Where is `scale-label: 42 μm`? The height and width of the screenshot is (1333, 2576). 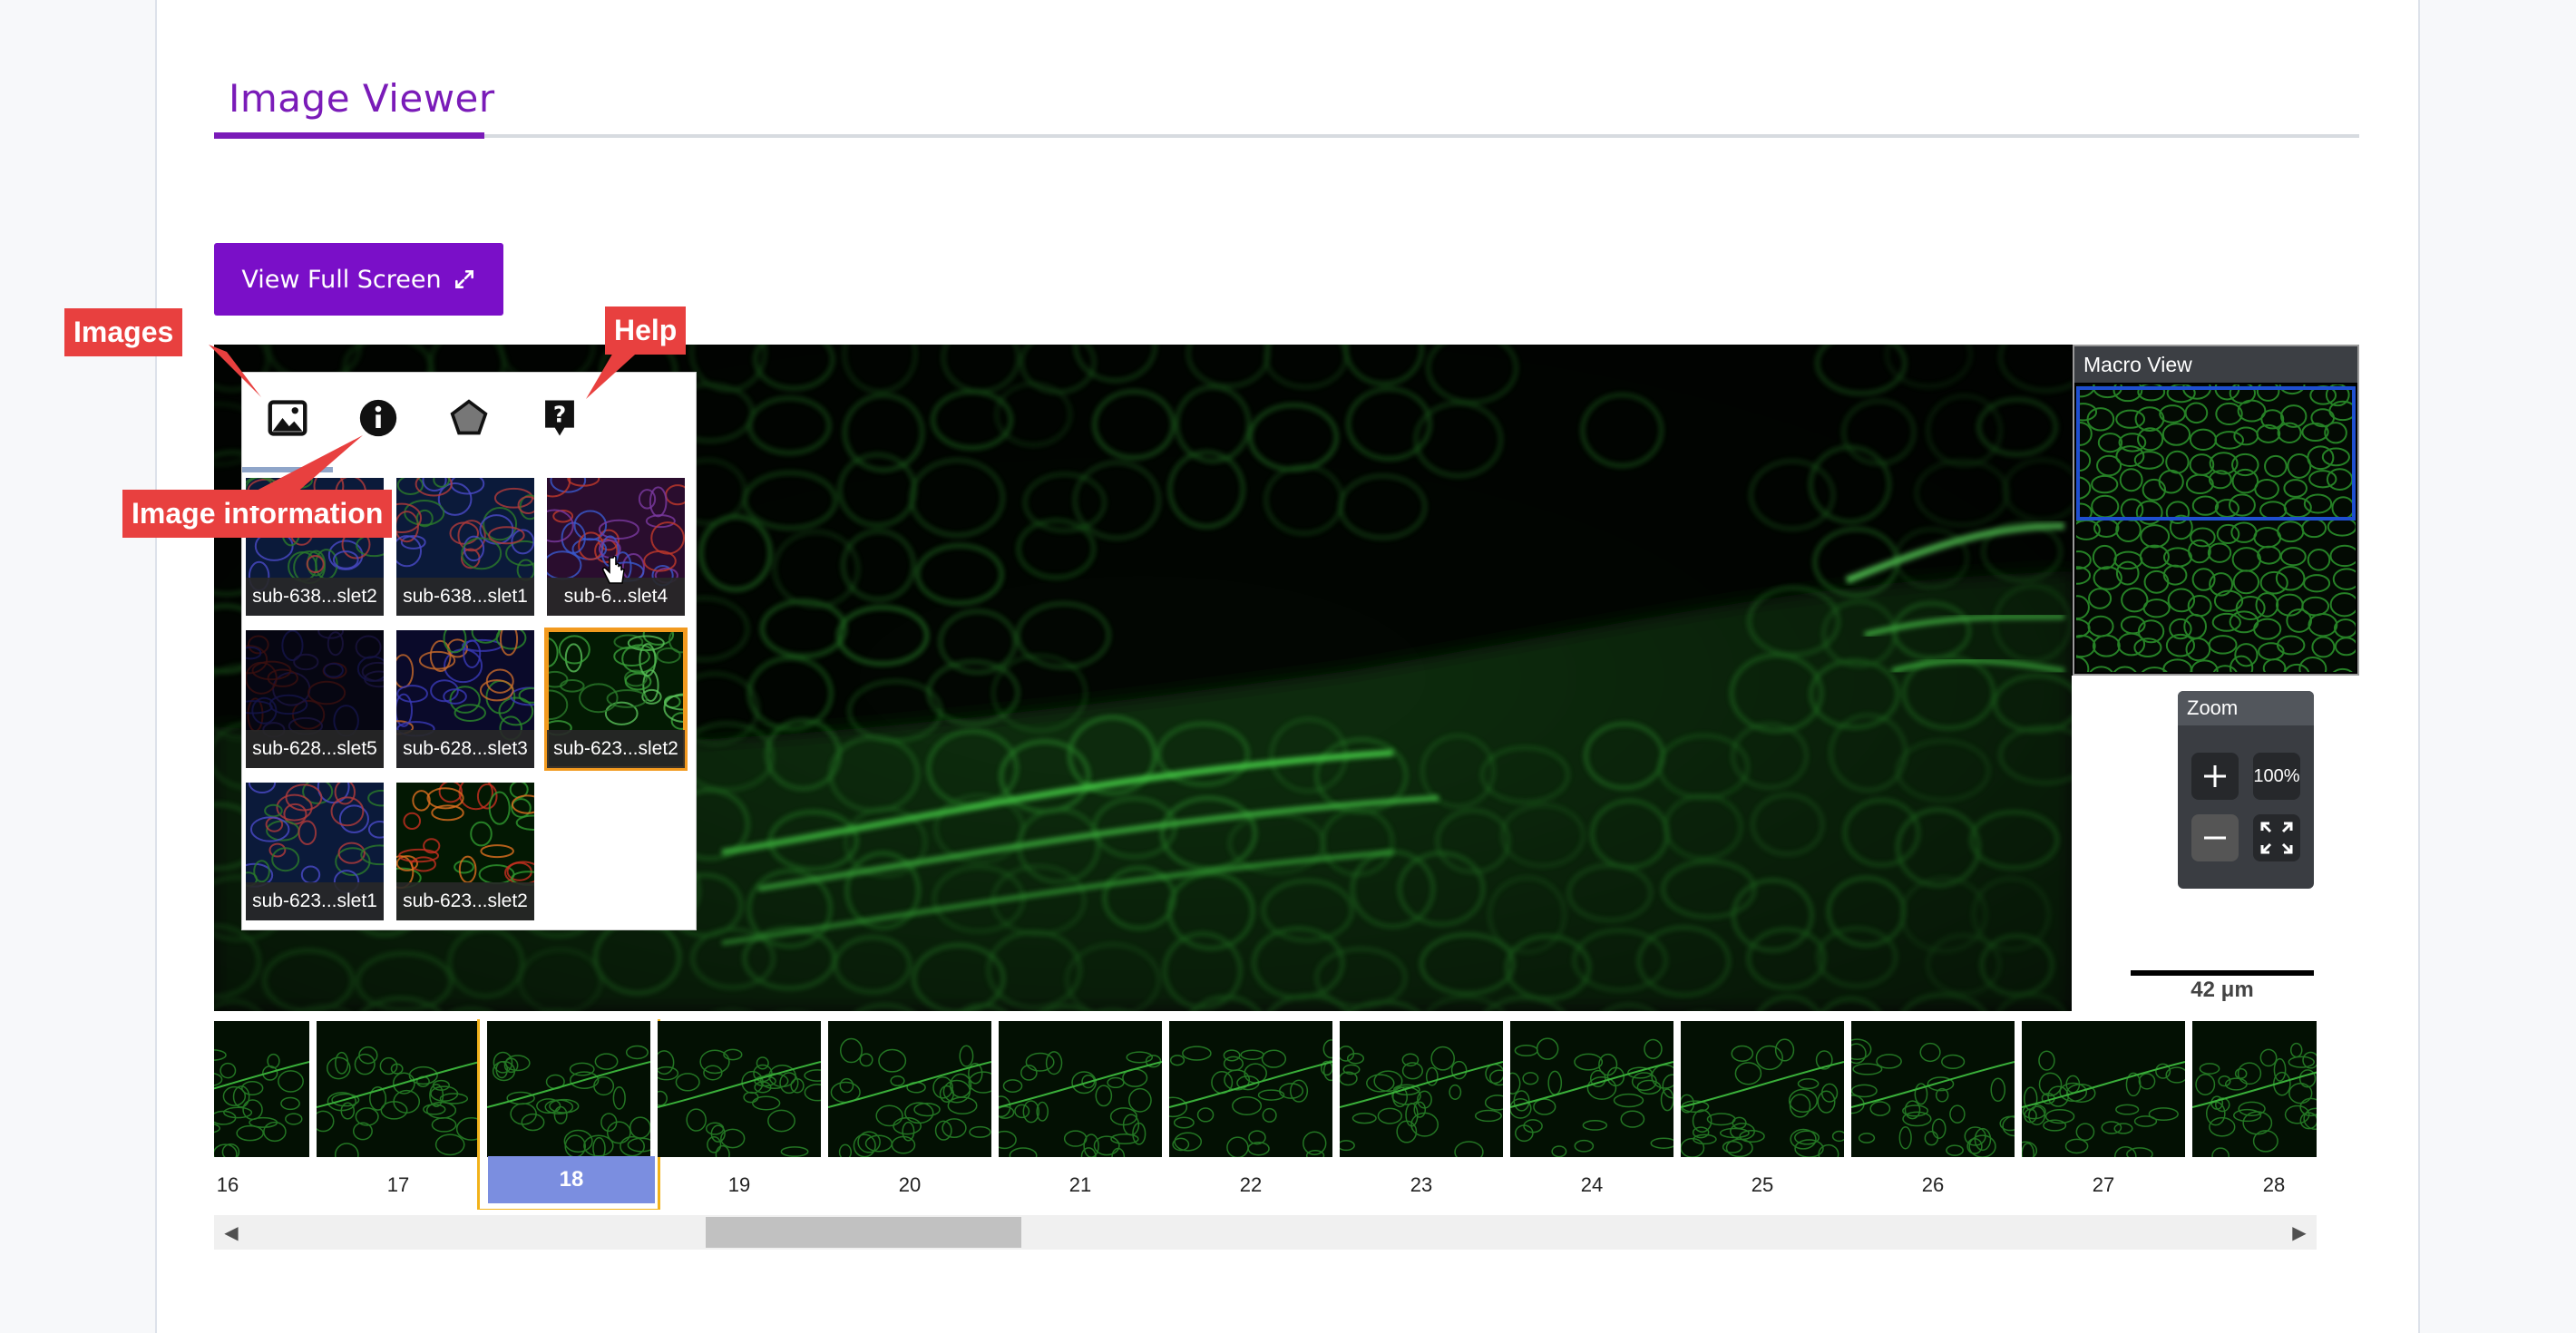
scale-label: 42 μm is located at coordinates (2222, 990).